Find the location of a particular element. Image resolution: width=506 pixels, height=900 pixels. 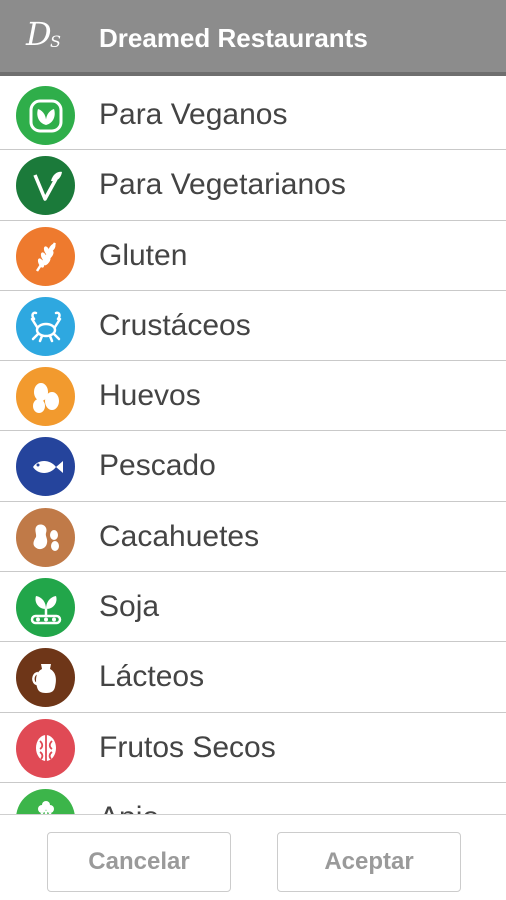

accept-button: Aceptar is located at coordinates (369, 862).